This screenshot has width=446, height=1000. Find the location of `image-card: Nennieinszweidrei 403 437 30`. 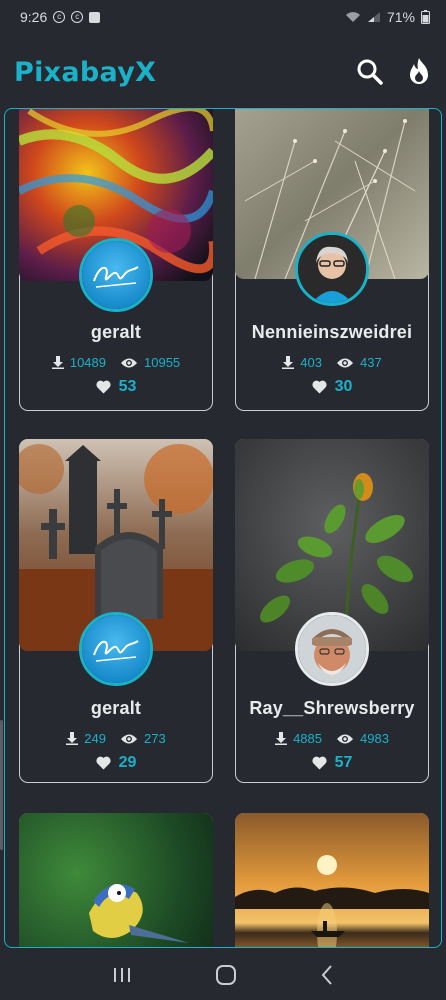

image-card: Nennieinszweidrei 403 437 30 is located at coordinates (332, 260).